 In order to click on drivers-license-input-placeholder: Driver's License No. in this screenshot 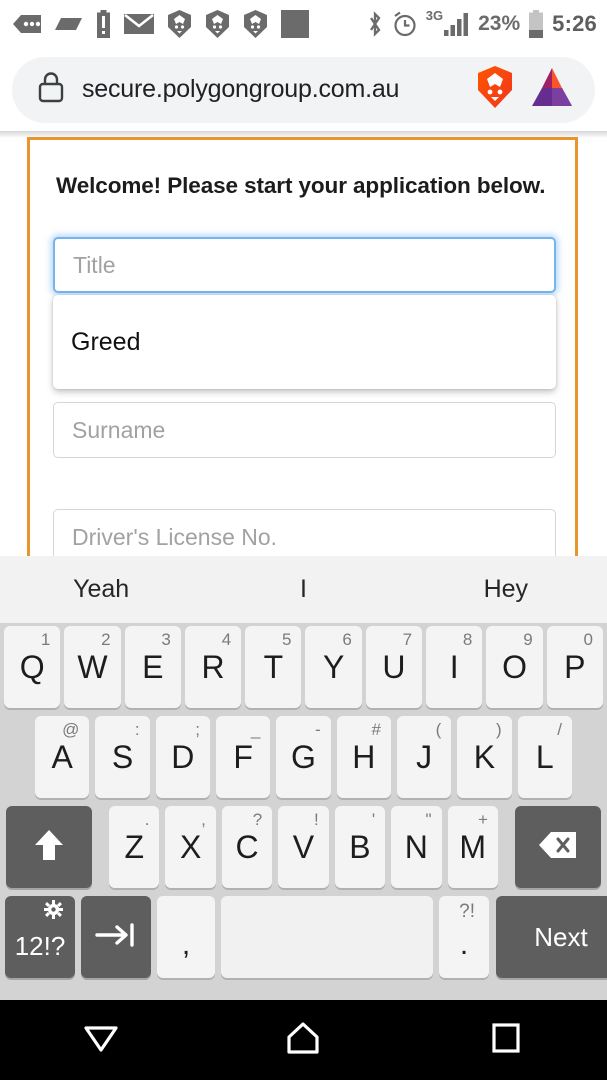, I will do `click(175, 536)`.